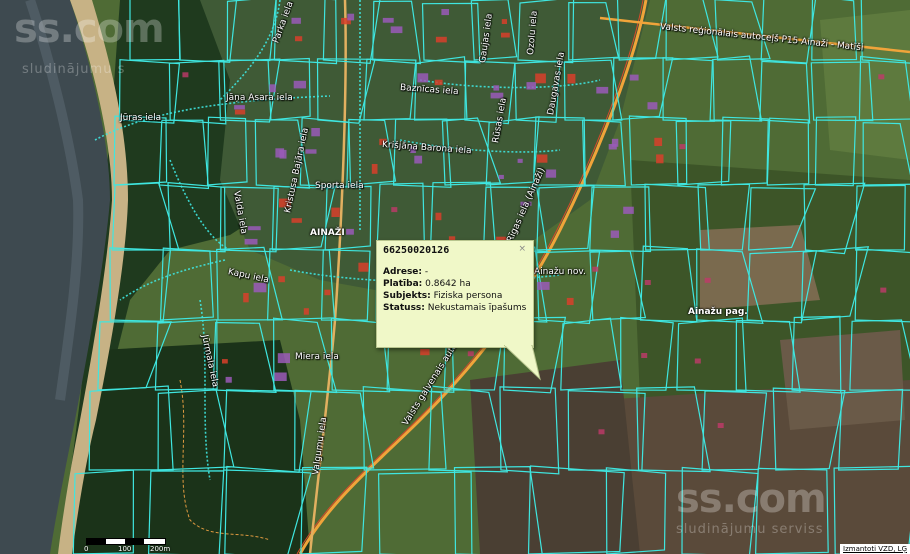  What do you see at coordinates (160, 549) in the screenshot?
I see `scale-label-200: 200m` at bounding box center [160, 549].